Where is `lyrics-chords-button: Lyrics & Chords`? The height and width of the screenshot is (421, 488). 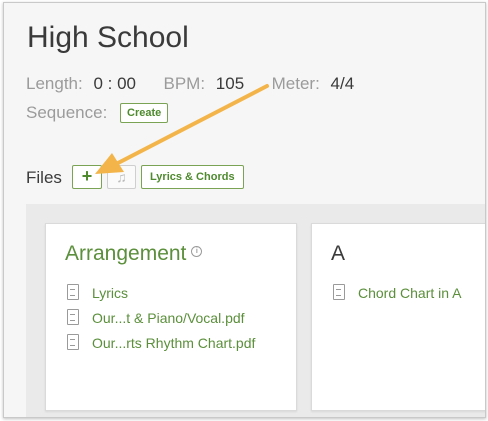 lyrics-chords-button: Lyrics & Chords is located at coordinates (192, 177).